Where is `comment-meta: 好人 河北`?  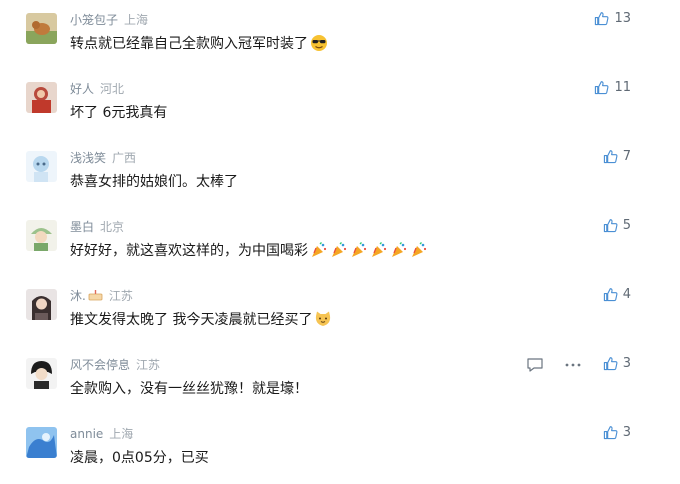
comment-meta: 好人 河北 is located at coordinates (97, 88).